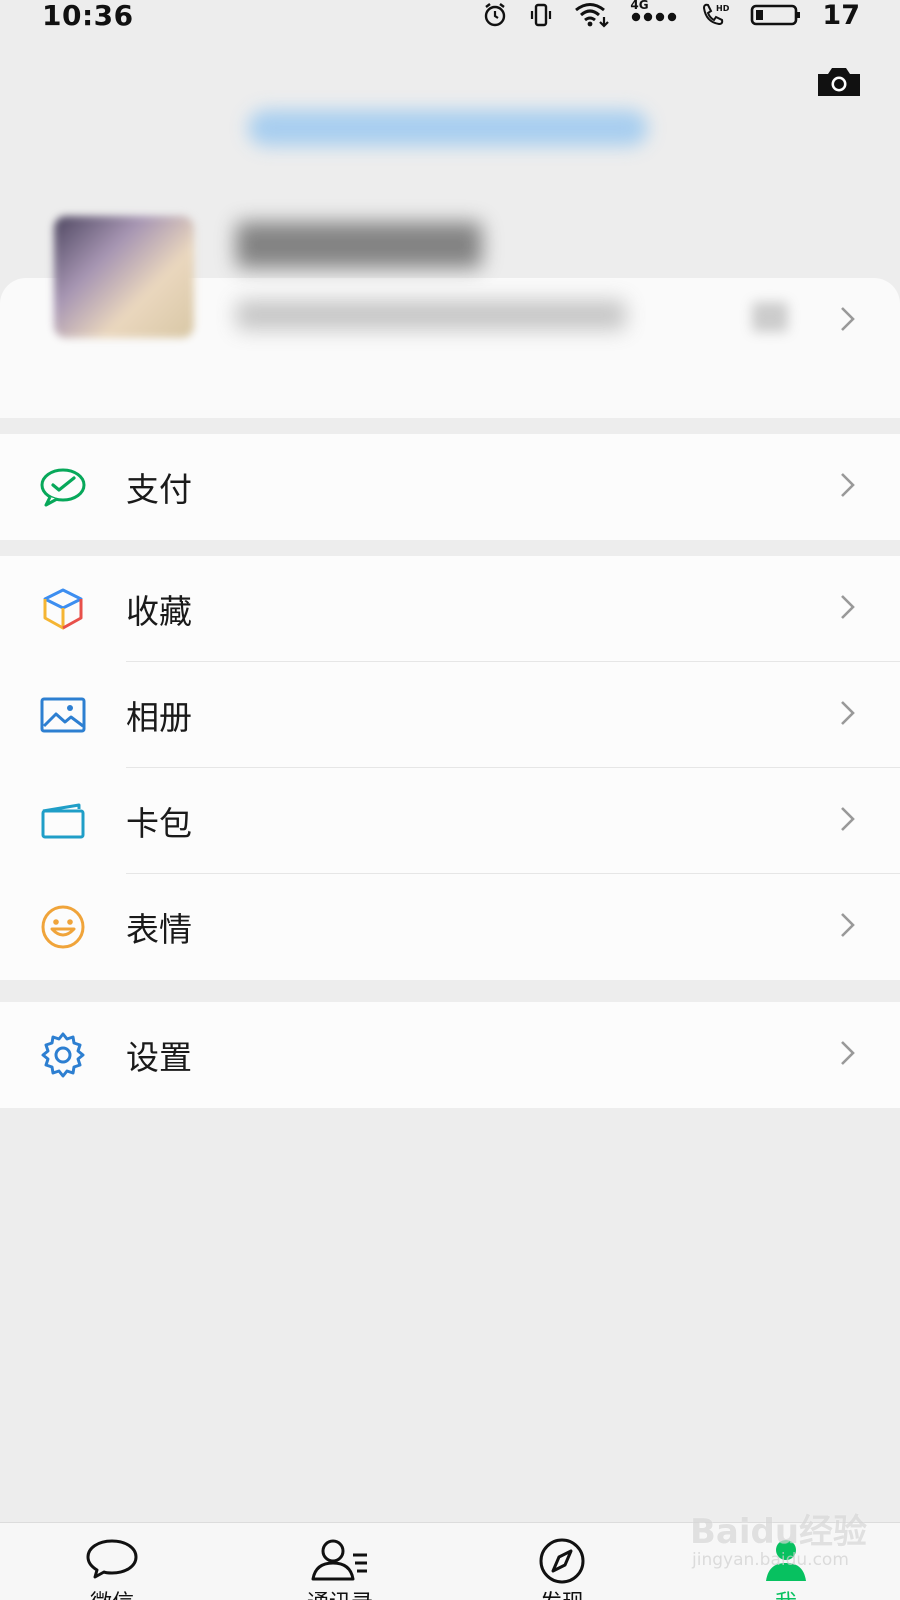  What do you see at coordinates (159, 929) in the screenshot?
I see `menu-item-stickers-label: 表情` at bounding box center [159, 929].